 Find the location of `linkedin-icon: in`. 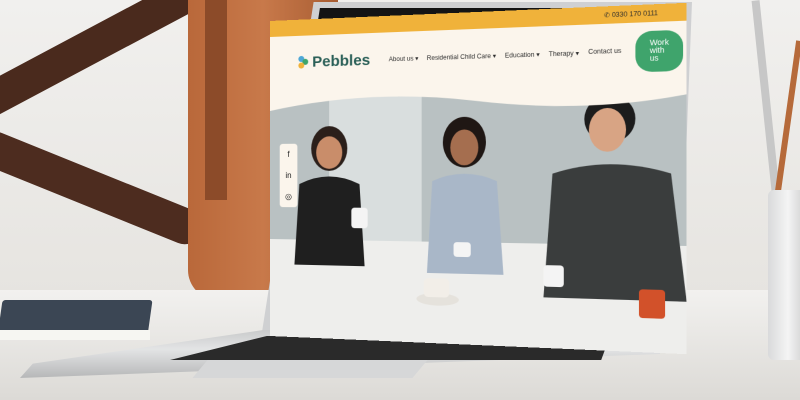

linkedin-icon: in is located at coordinates (288, 175).